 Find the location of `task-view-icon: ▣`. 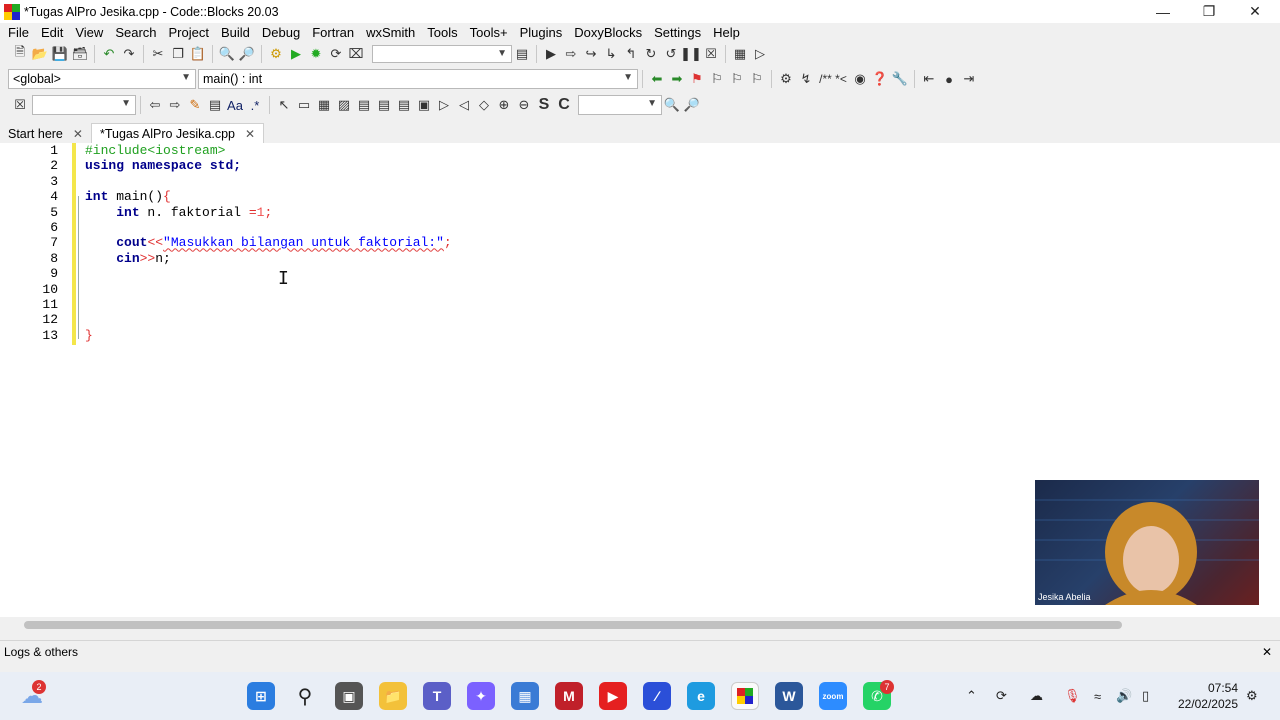

task-view-icon: ▣ is located at coordinates (349, 696).